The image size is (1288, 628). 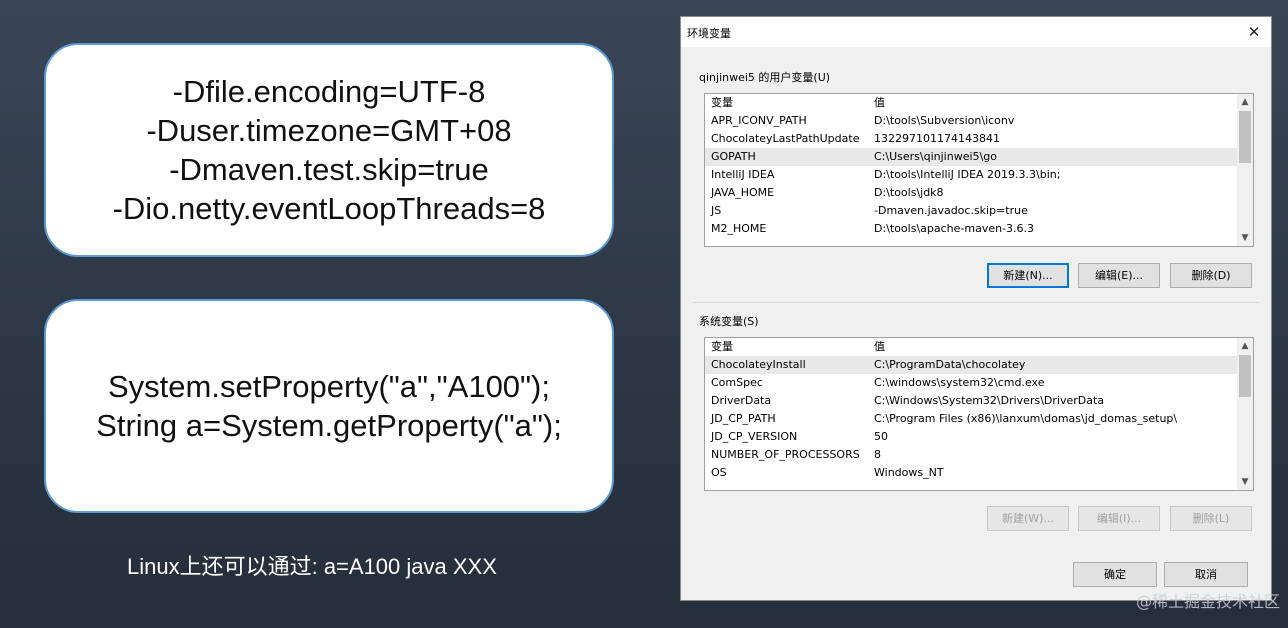 What do you see at coordinates (729, 321) in the screenshot?
I see `system-vars-label: 系统变量(S)` at bounding box center [729, 321].